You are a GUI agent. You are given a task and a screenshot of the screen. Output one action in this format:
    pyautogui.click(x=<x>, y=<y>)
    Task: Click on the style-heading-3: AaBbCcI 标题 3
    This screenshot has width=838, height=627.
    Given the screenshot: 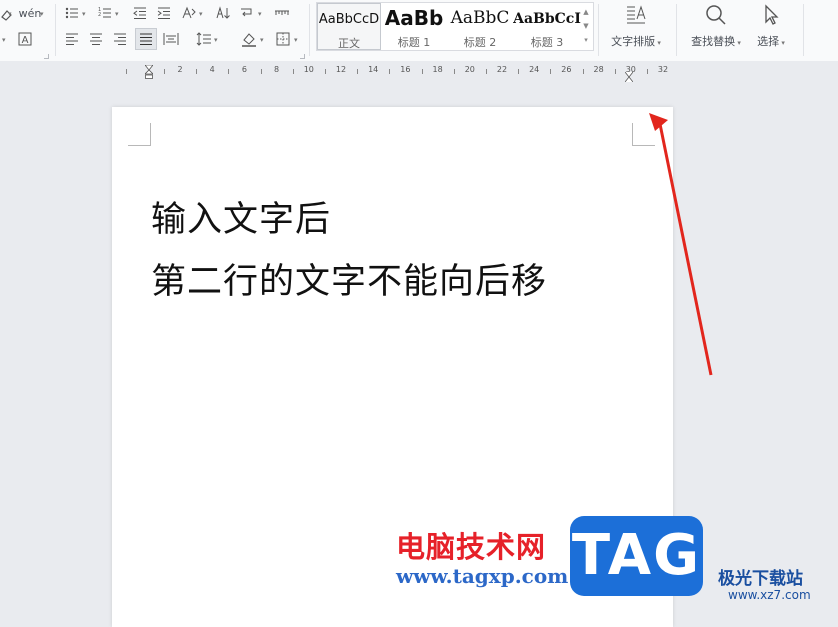 What is the action you would take?
    pyautogui.click(x=547, y=26)
    